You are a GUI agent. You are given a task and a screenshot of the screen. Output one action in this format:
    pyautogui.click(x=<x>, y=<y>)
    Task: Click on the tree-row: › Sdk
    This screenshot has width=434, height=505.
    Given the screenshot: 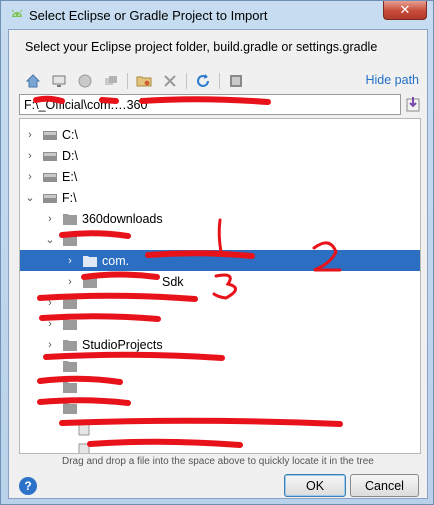 What is the action you would take?
    pyautogui.click(x=220, y=281)
    